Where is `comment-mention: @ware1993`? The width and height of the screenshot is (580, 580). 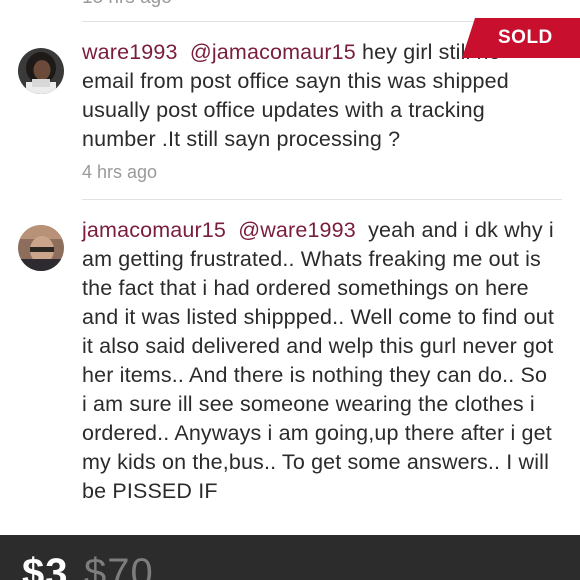
comment-mention: @ware1993 is located at coordinates (297, 230).